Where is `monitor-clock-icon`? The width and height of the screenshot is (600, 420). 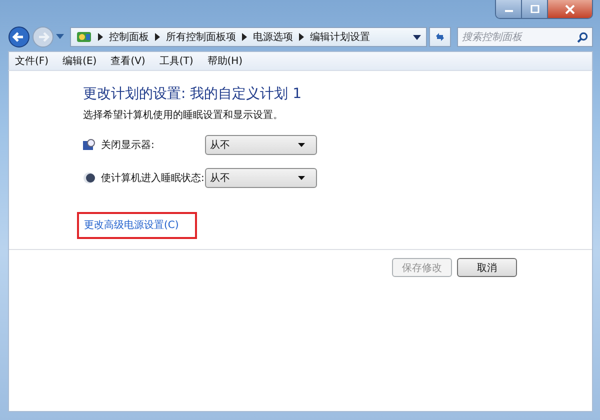 monitor-clock-icon is located at coordinates (89, 145).